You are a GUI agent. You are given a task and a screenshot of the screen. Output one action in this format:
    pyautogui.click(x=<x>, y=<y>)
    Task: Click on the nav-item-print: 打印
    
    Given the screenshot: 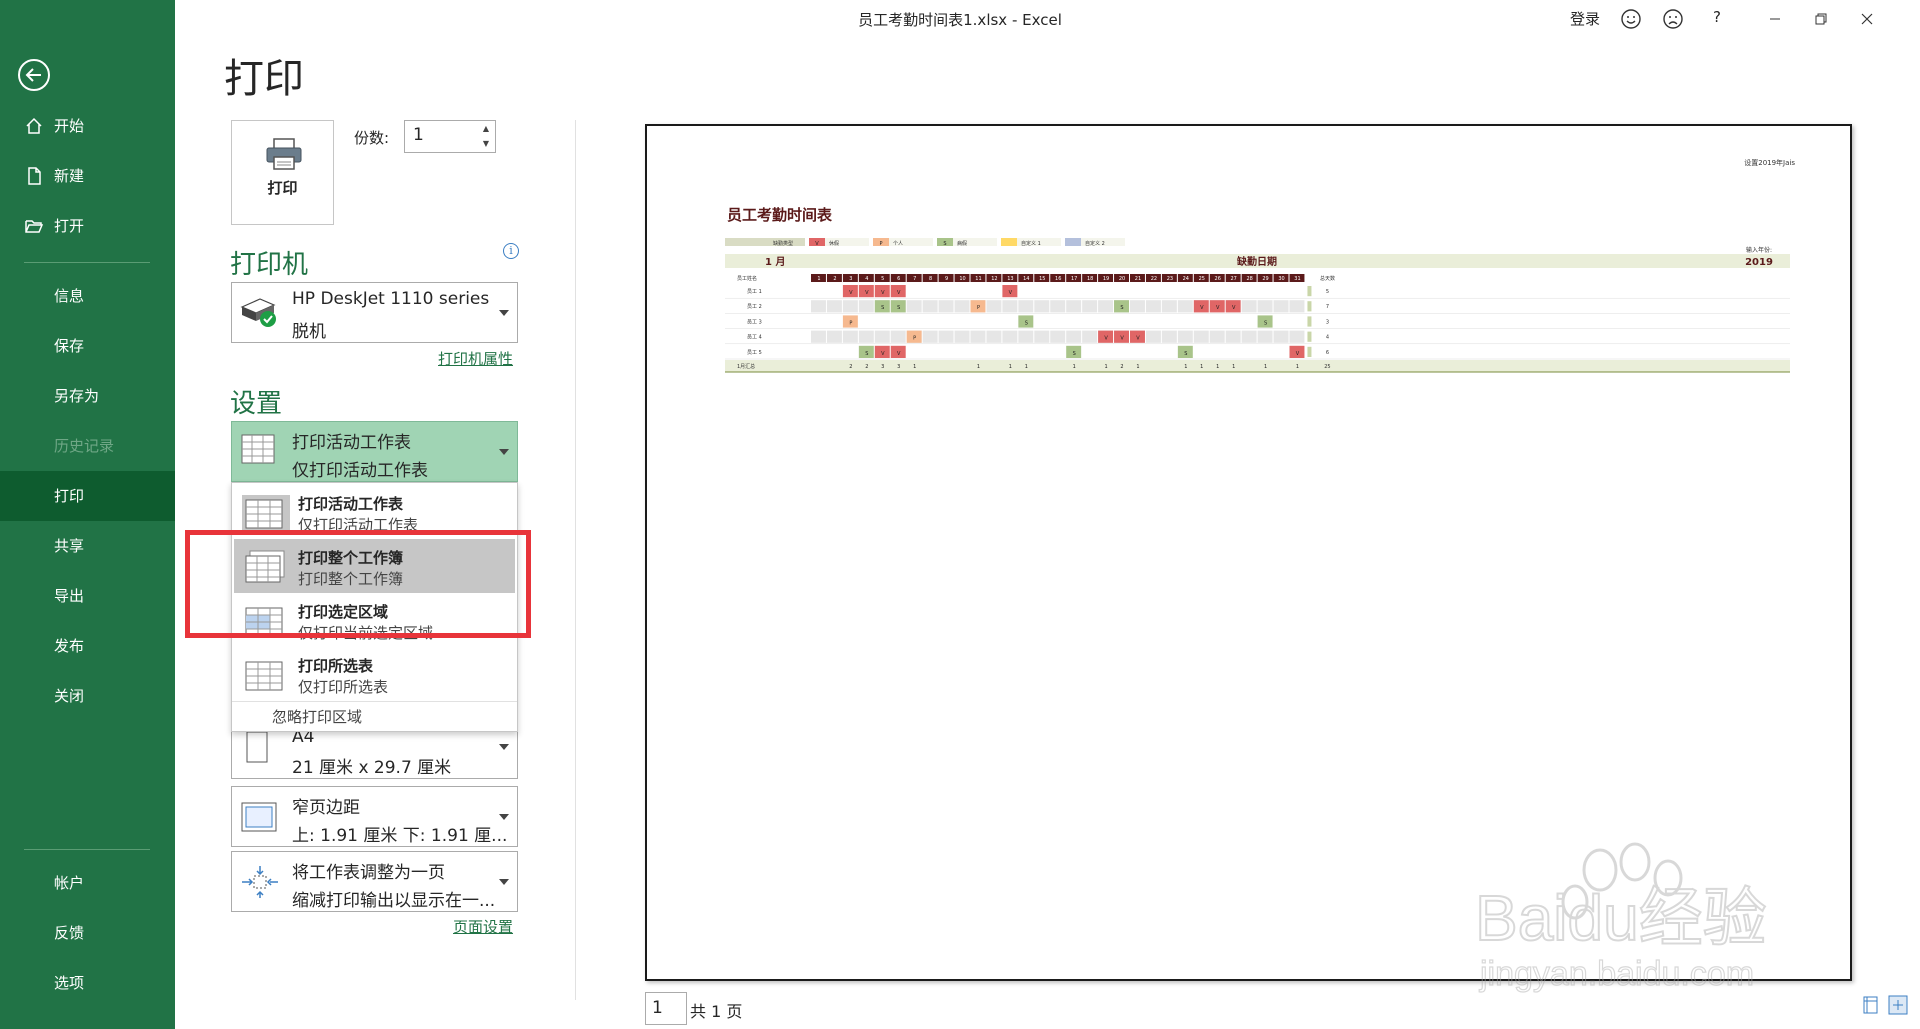 What is the action you would take?
    pyautogui.click(x=87, y=496)
    